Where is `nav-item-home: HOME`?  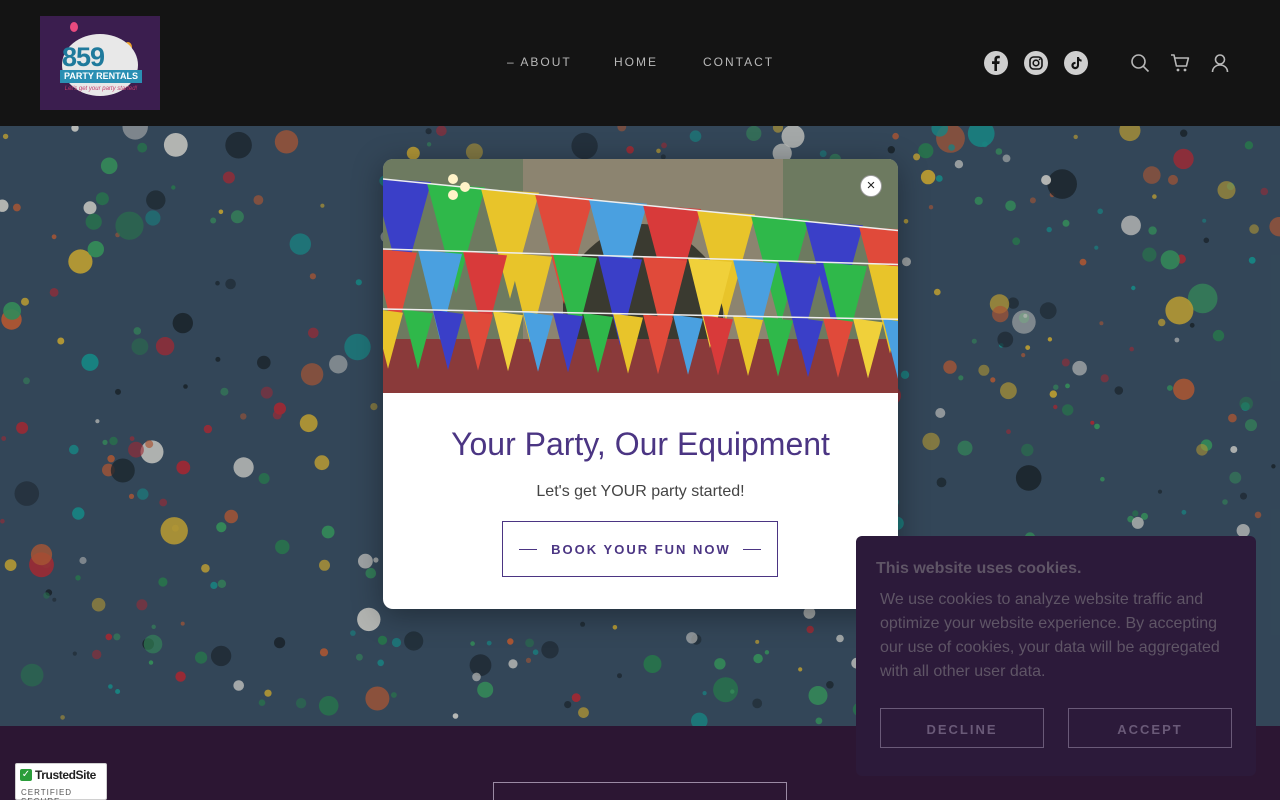
nav-item-home: HOME is located at coordinates (636, 62).